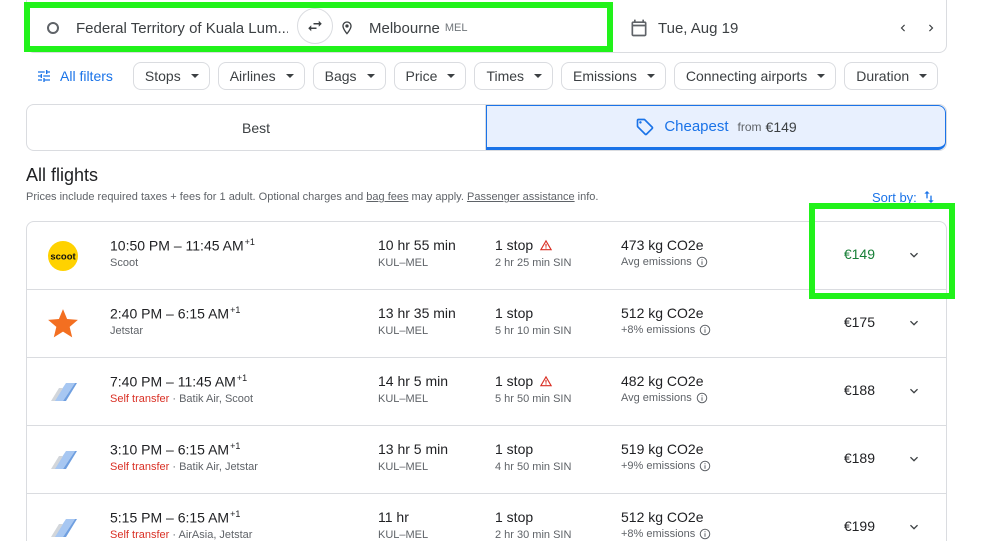 The width and height of the screenshot is (982, 541). I want to click on flight-duration: 11 hr, so click(393, 517).